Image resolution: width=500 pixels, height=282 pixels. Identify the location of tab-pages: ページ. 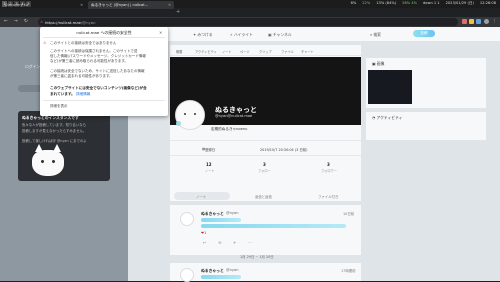
(245, 51).